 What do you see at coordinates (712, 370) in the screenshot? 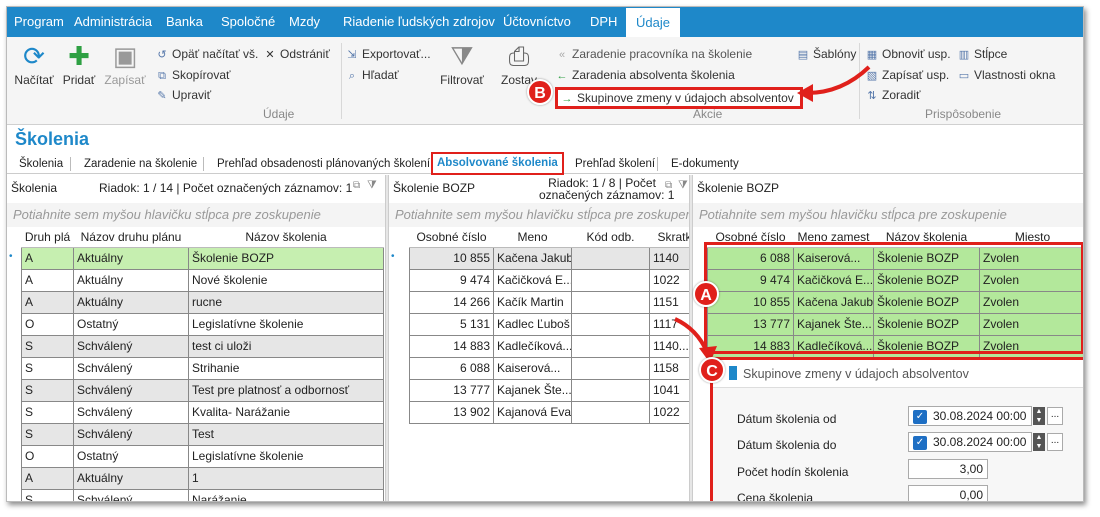
I see `badge-c: C` at bounding box center [712, 370].